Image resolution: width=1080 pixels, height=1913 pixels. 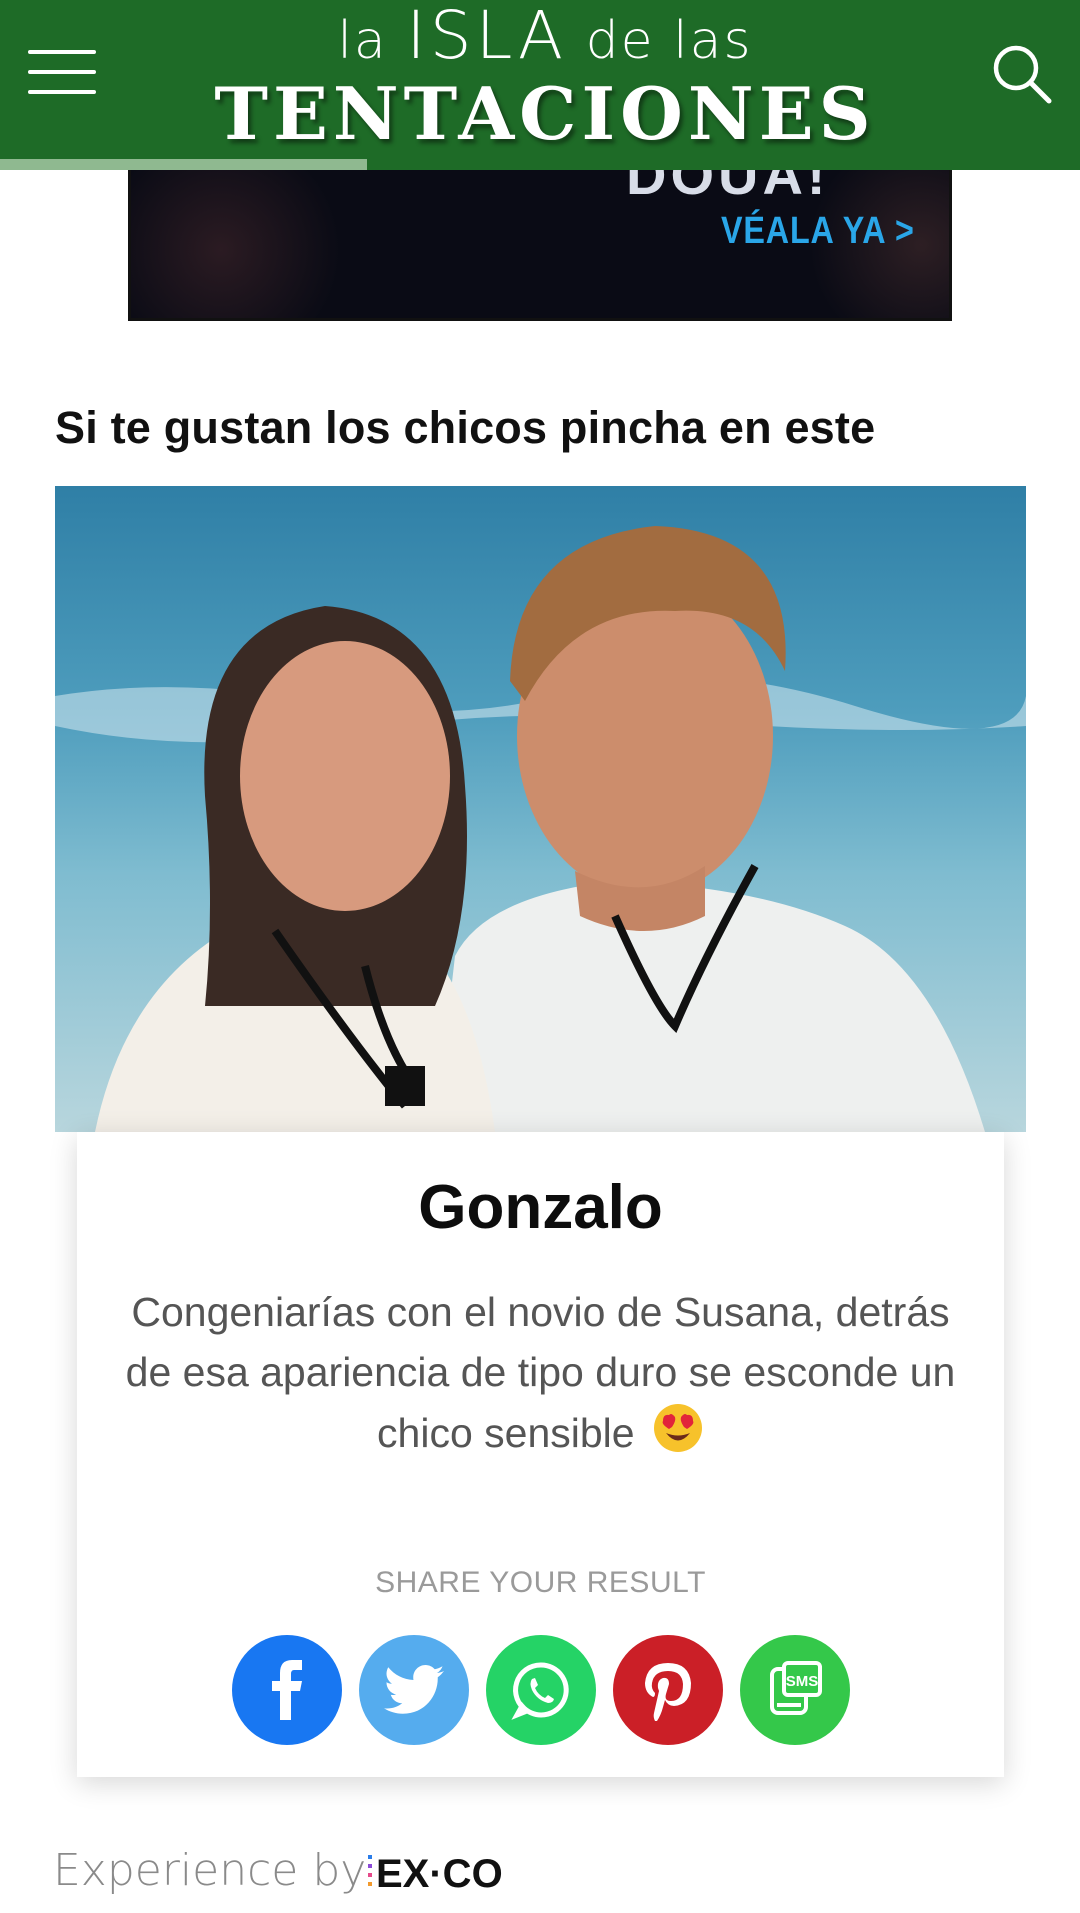 I want to click on footer-text: Experience by, so click(x=210, y=1870).